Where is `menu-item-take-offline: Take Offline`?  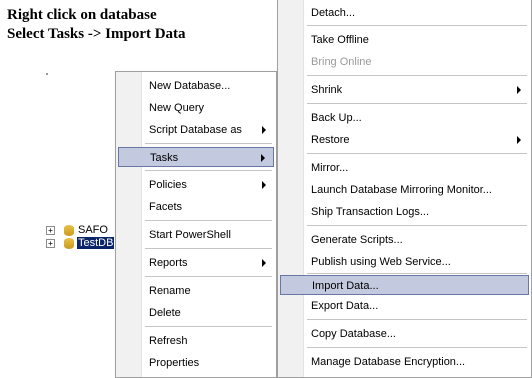
menu-item-take-offline: Take Offline is located at coordinates (404, 40).